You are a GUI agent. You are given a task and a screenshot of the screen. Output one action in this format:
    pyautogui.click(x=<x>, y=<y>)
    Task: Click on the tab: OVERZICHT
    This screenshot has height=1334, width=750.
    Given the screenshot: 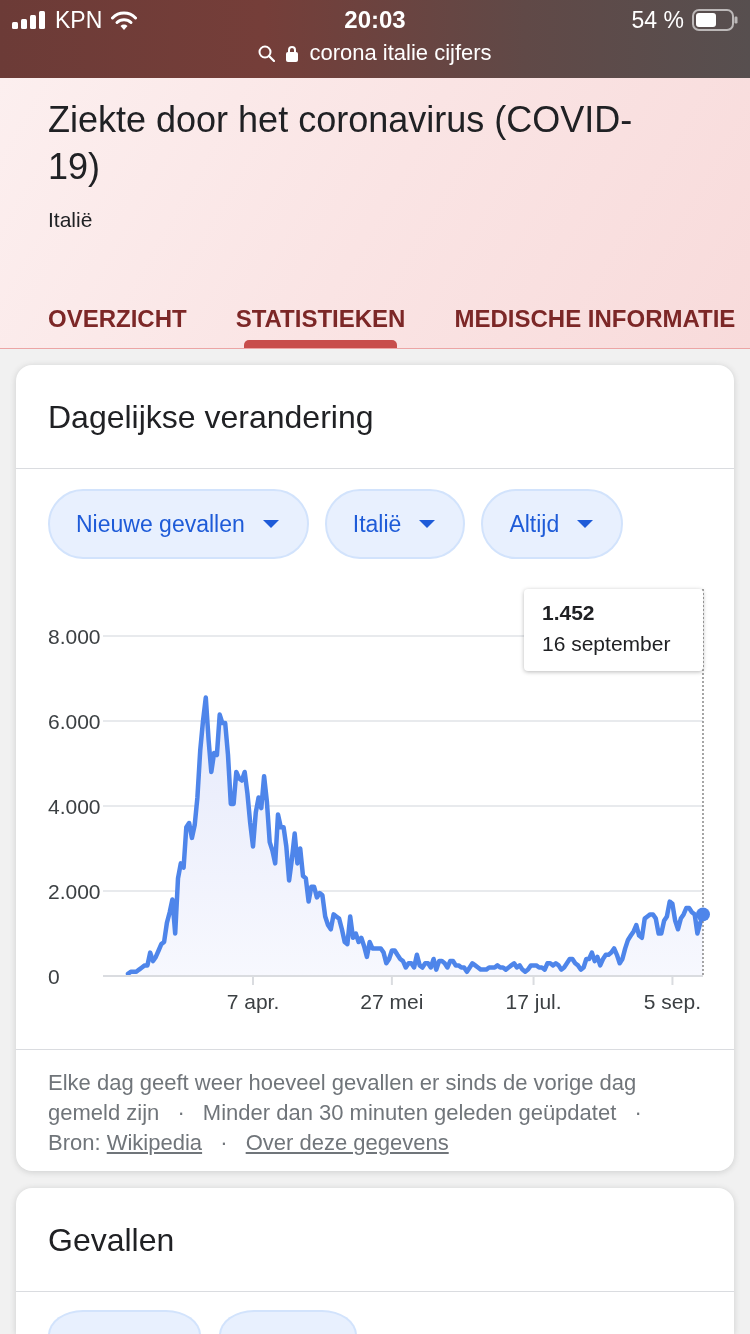 What is the action you would take?
    pyautogui.click(x=117, y=313)
    